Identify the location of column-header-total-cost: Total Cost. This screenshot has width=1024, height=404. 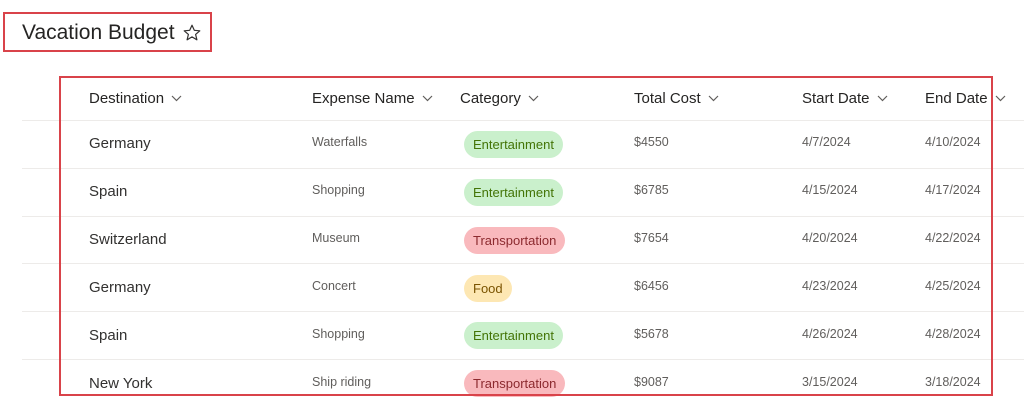
(676, 98).